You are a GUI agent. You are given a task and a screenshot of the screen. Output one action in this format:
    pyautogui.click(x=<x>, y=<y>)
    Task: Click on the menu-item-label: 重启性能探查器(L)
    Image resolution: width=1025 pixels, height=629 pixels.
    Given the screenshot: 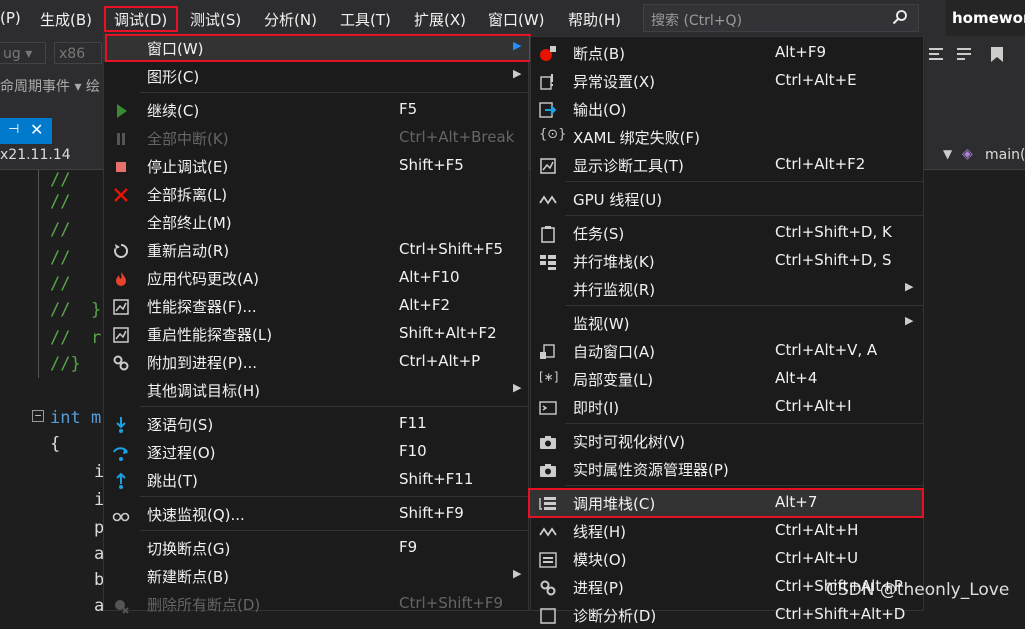 What is the action you would take?
    pyautogui.click(x=210, y=335)
    